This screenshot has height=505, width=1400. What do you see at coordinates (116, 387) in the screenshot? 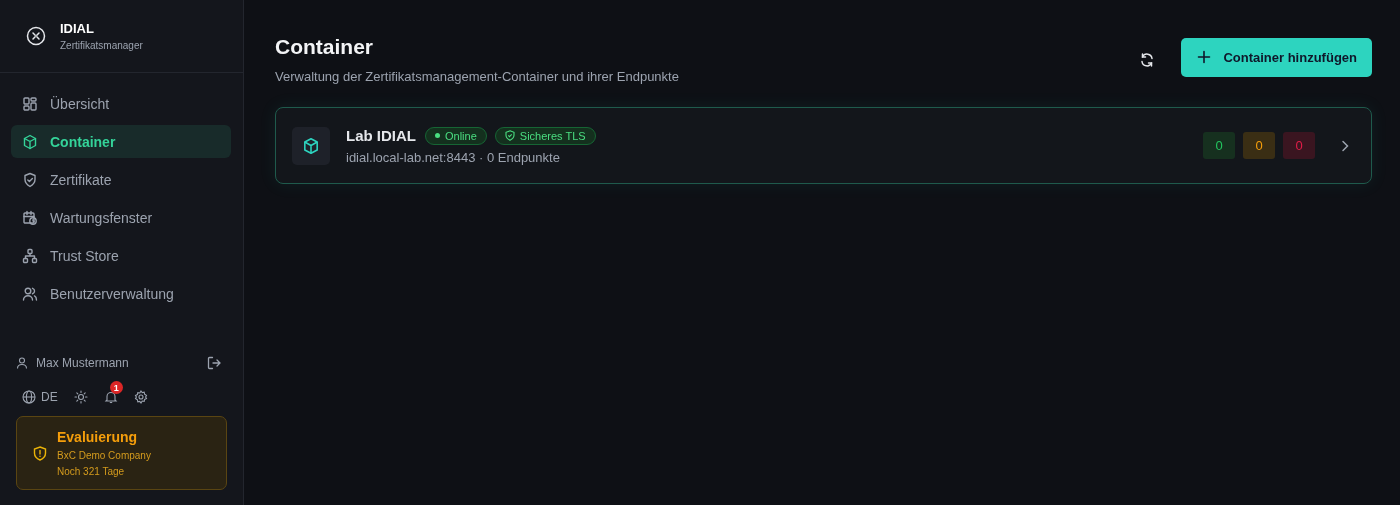
I see `notification-badge: 1` at bounding box center [116, 387].